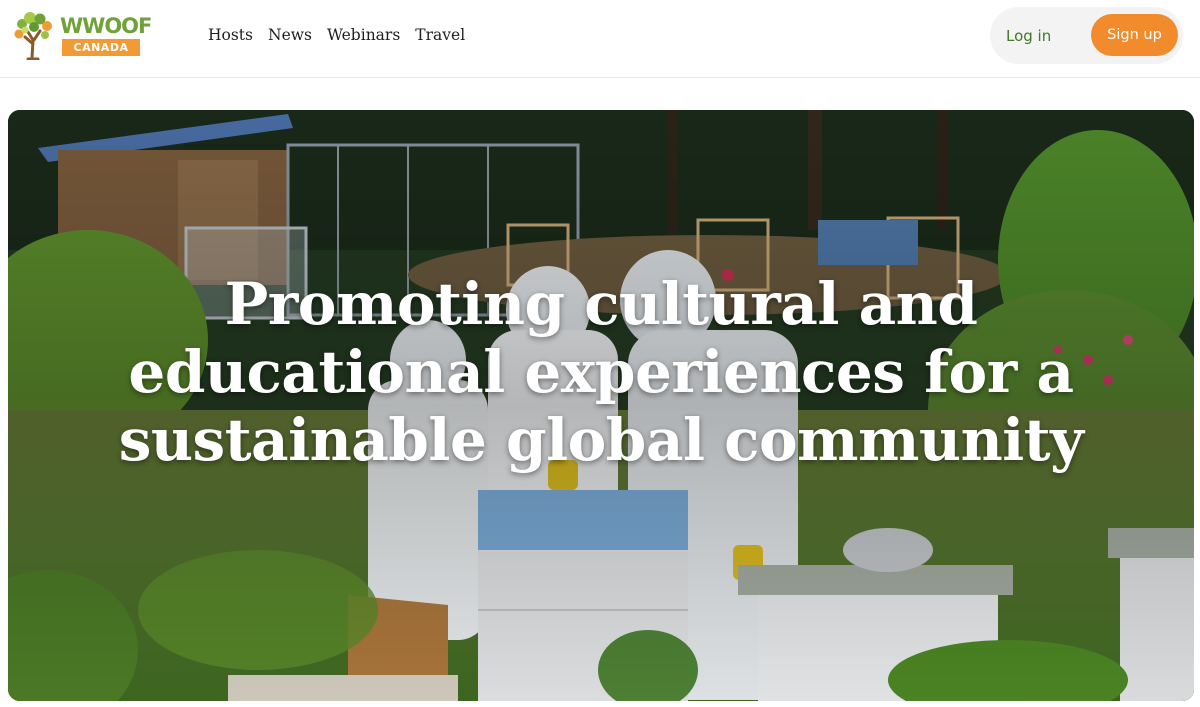 The width and height of the screenshot is (1200, 707). I want to click on nav-link-webinars: Webinars, so click(363, 35).